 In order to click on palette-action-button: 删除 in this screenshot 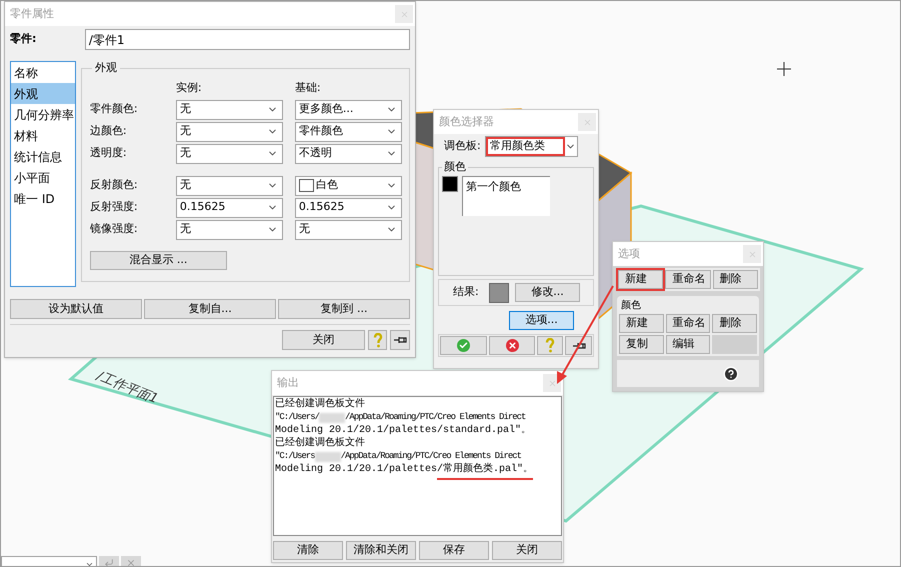, I will do `click(735, 279)`.